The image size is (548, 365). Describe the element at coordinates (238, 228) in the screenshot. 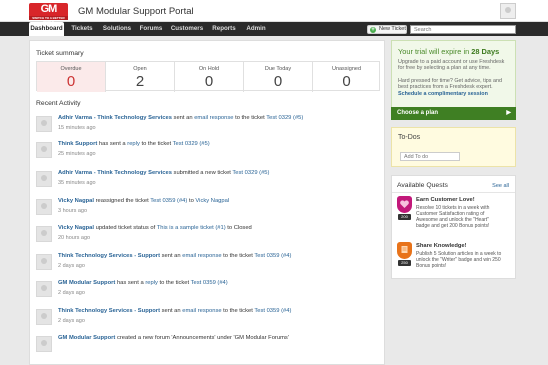

I see `activity-text-part: to Closed` at that location.